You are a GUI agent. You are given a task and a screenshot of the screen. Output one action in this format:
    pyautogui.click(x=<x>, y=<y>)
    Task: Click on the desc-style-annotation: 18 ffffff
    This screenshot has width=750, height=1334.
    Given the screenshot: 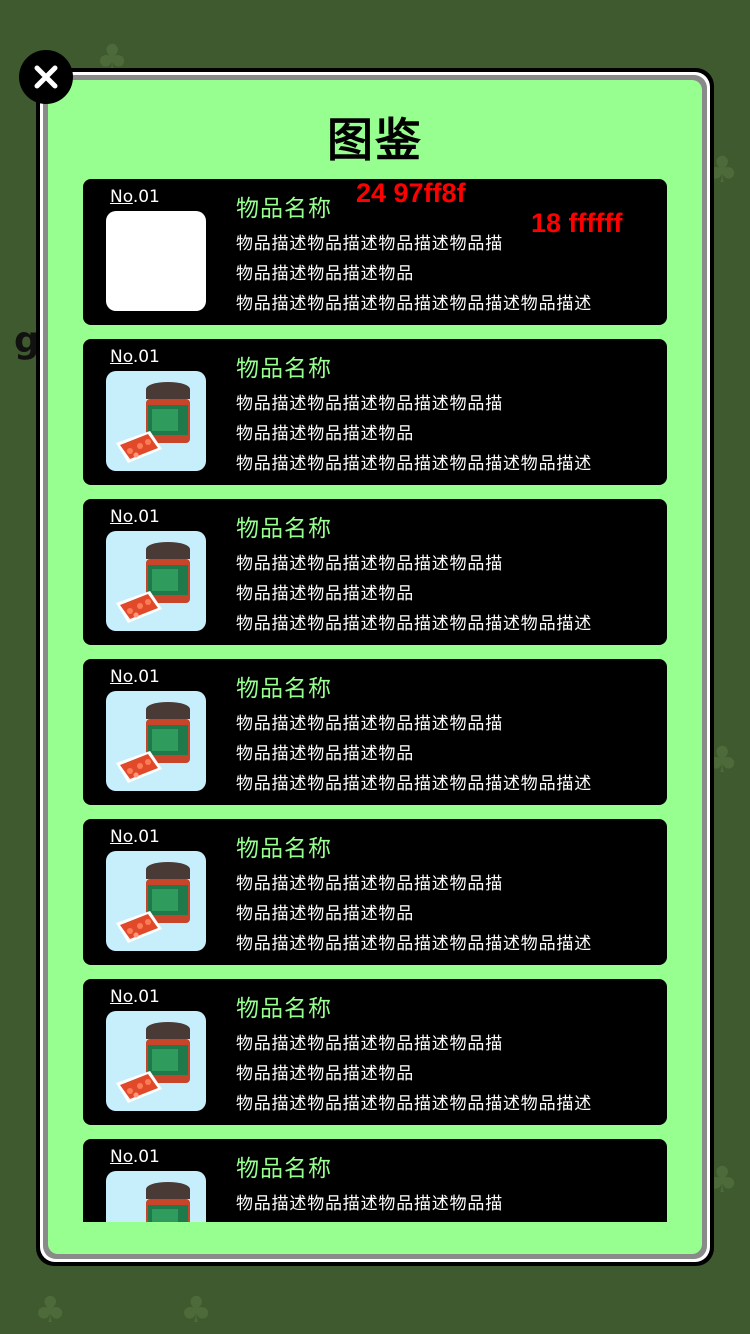 What is the action you would take?
    pyautogui.click(x=577, y=223)
    